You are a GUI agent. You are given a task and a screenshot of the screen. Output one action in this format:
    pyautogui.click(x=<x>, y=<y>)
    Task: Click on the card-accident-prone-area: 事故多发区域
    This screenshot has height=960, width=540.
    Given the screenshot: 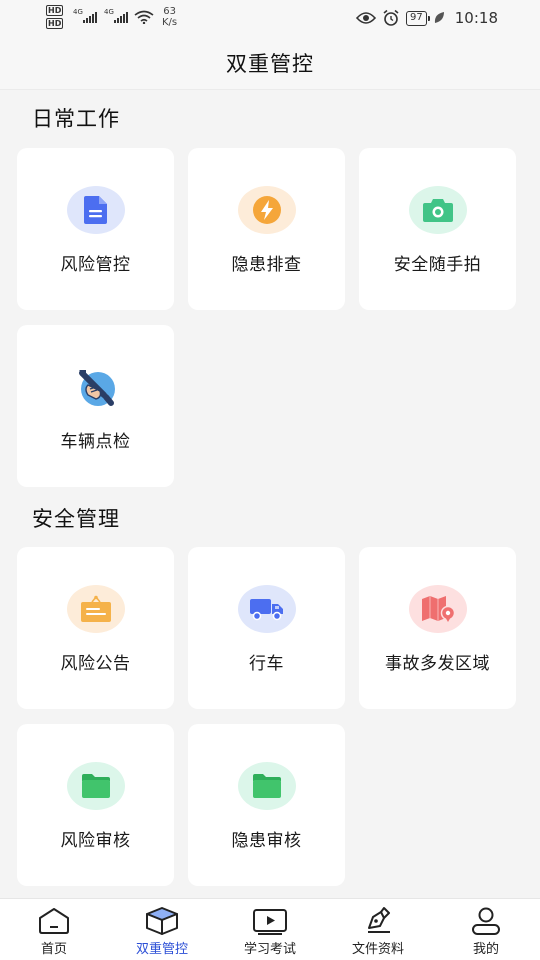 What is the action you would take?
    pyautogui.click(x=437, y=628)
    